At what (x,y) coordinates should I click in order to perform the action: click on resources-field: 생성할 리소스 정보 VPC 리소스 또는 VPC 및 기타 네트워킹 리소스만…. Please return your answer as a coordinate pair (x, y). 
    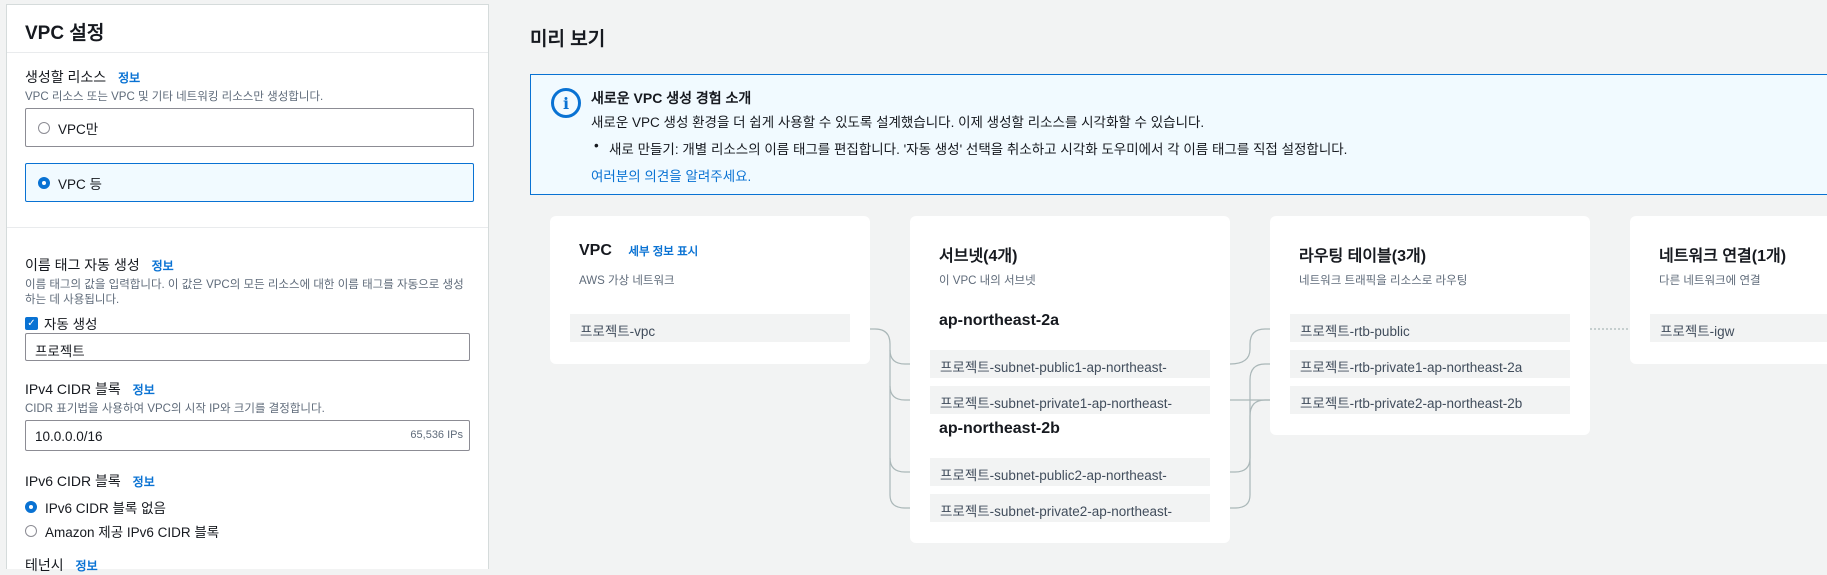
    Looking at the image, I should click on (246, 86).